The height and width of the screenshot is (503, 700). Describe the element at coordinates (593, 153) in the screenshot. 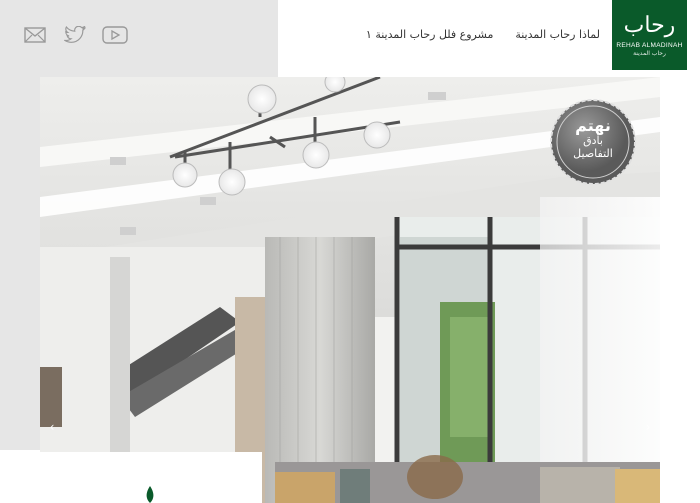

I see `badge-line-3: التفاصيل` at that location.